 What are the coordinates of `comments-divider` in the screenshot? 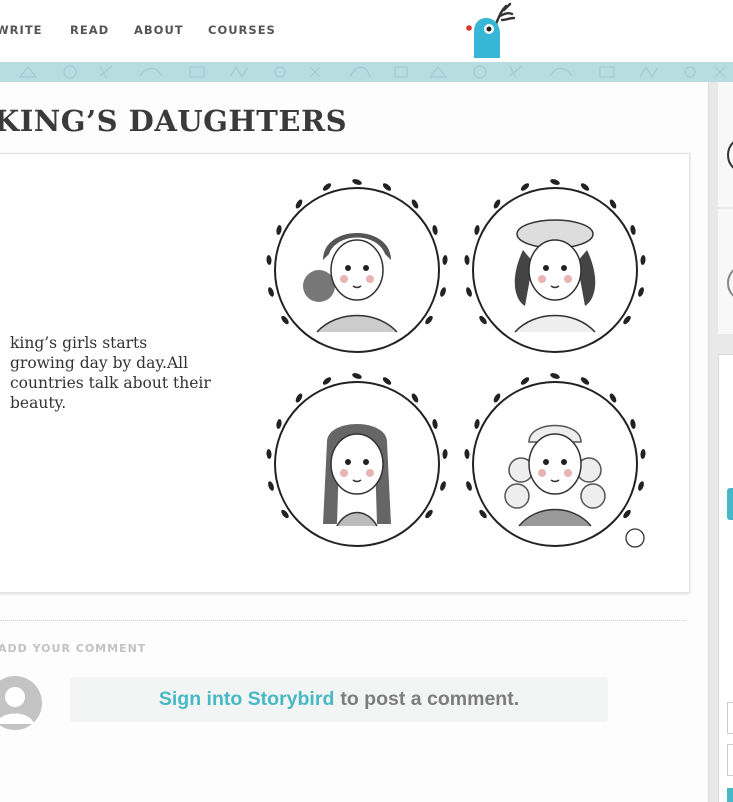 It's located at (343, 620).